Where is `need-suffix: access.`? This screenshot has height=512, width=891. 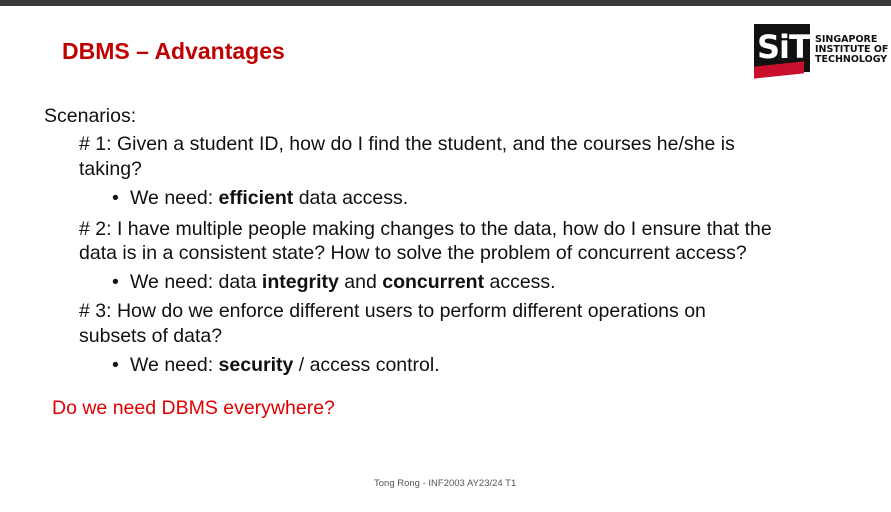 need-suffix: access. is located at coordinates (520, 282).